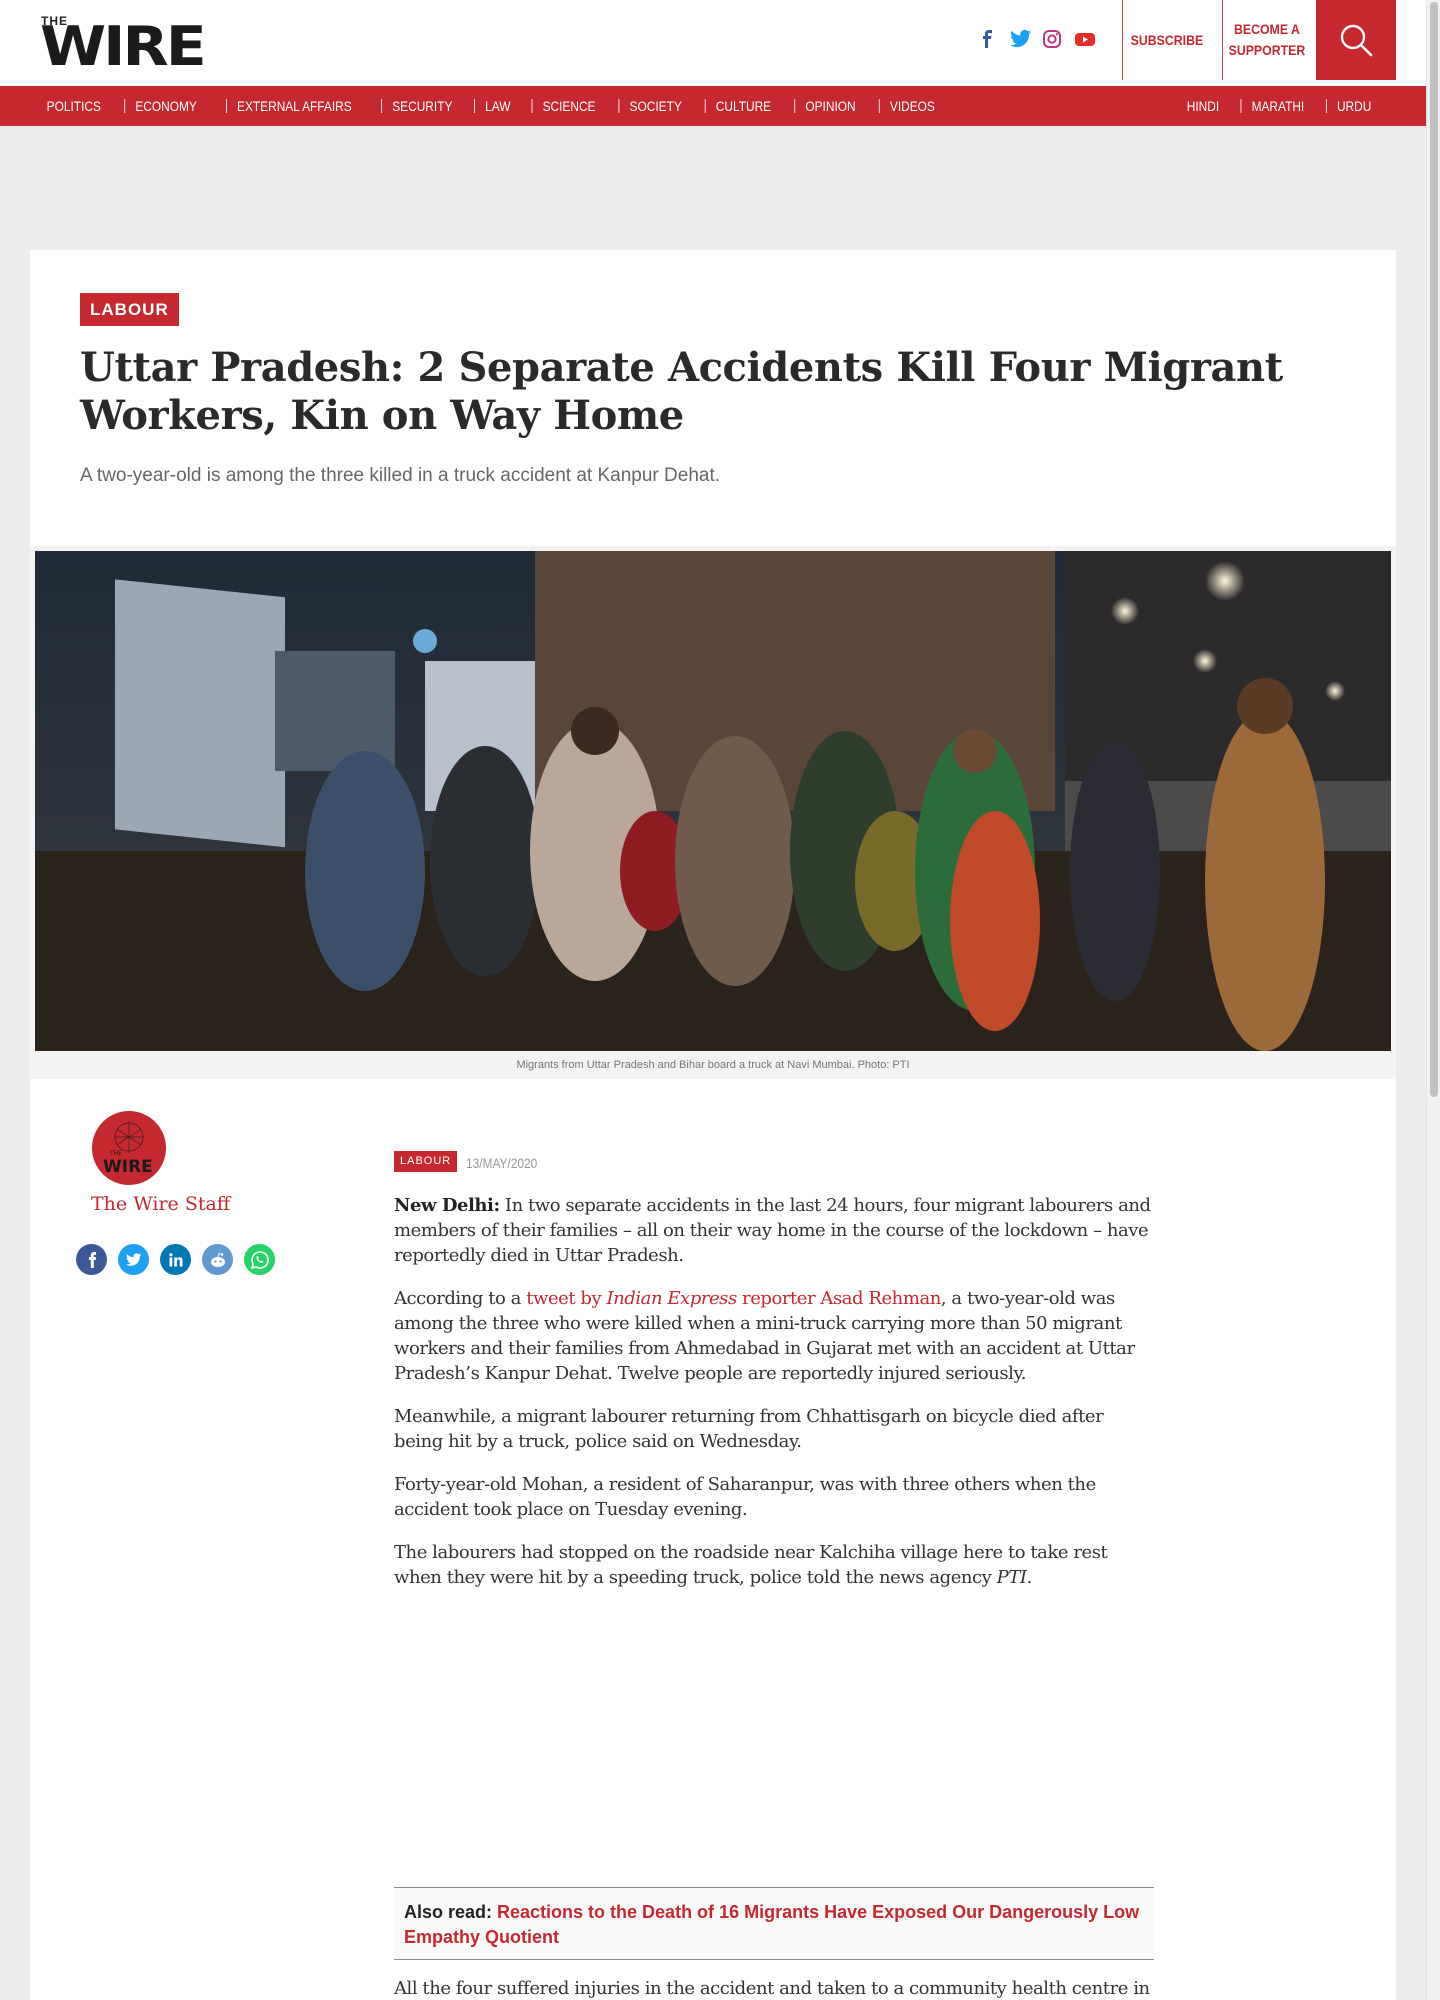  I want to click on author-avatar: THE WIRE, so click(129, 1148).